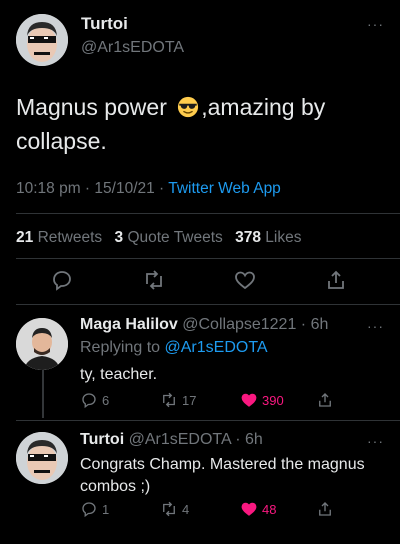 This screenshot has height=544, width=400. I want to click on tweet-time: 10:18 pm · 15/10/21 ·, so click(92, 188).